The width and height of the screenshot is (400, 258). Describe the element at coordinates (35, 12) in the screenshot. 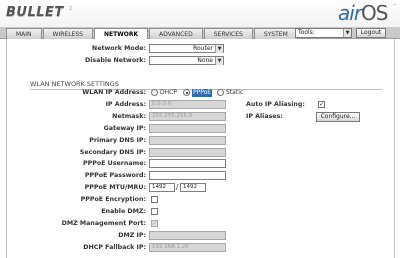

I see `bullet-logo: BULLET` at that location.